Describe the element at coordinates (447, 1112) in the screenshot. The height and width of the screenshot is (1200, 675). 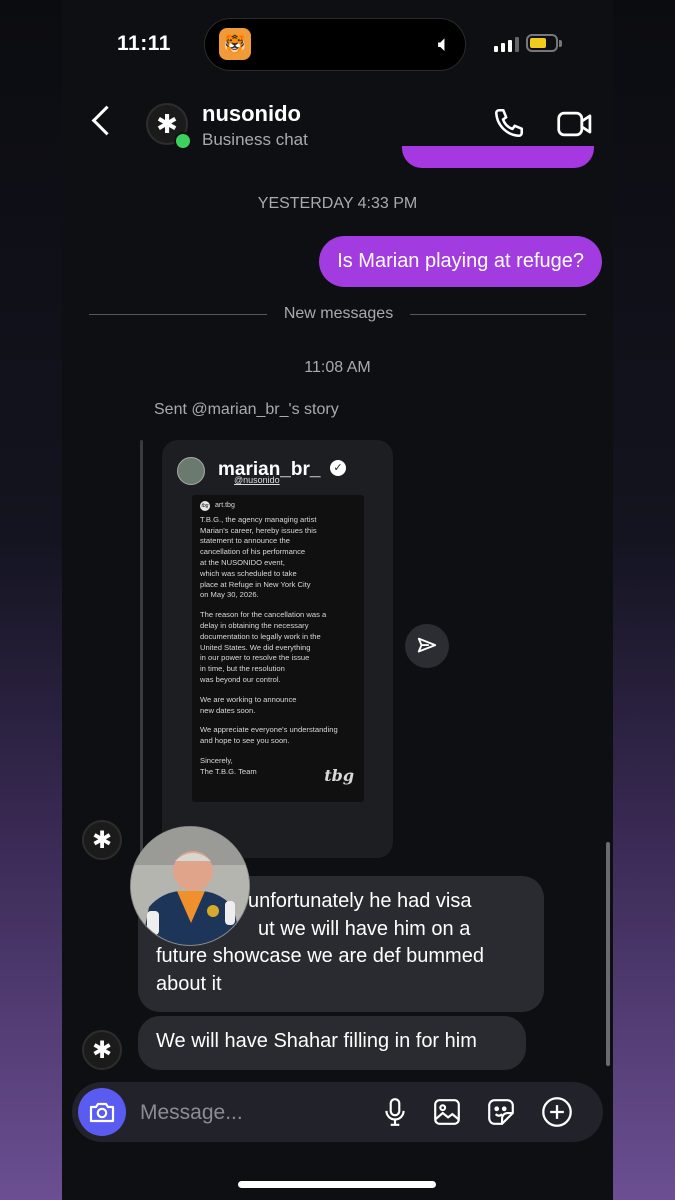
I see `image-icon` at that location.